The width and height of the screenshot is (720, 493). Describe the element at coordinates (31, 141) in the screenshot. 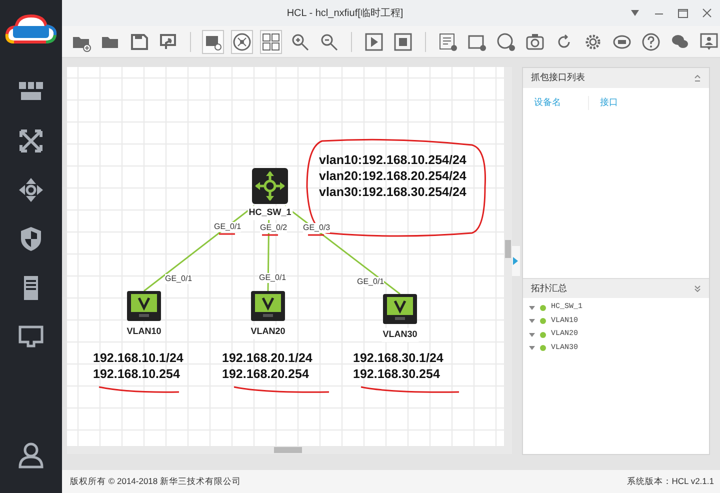

I see `crossing-arrows-icon` at that location.